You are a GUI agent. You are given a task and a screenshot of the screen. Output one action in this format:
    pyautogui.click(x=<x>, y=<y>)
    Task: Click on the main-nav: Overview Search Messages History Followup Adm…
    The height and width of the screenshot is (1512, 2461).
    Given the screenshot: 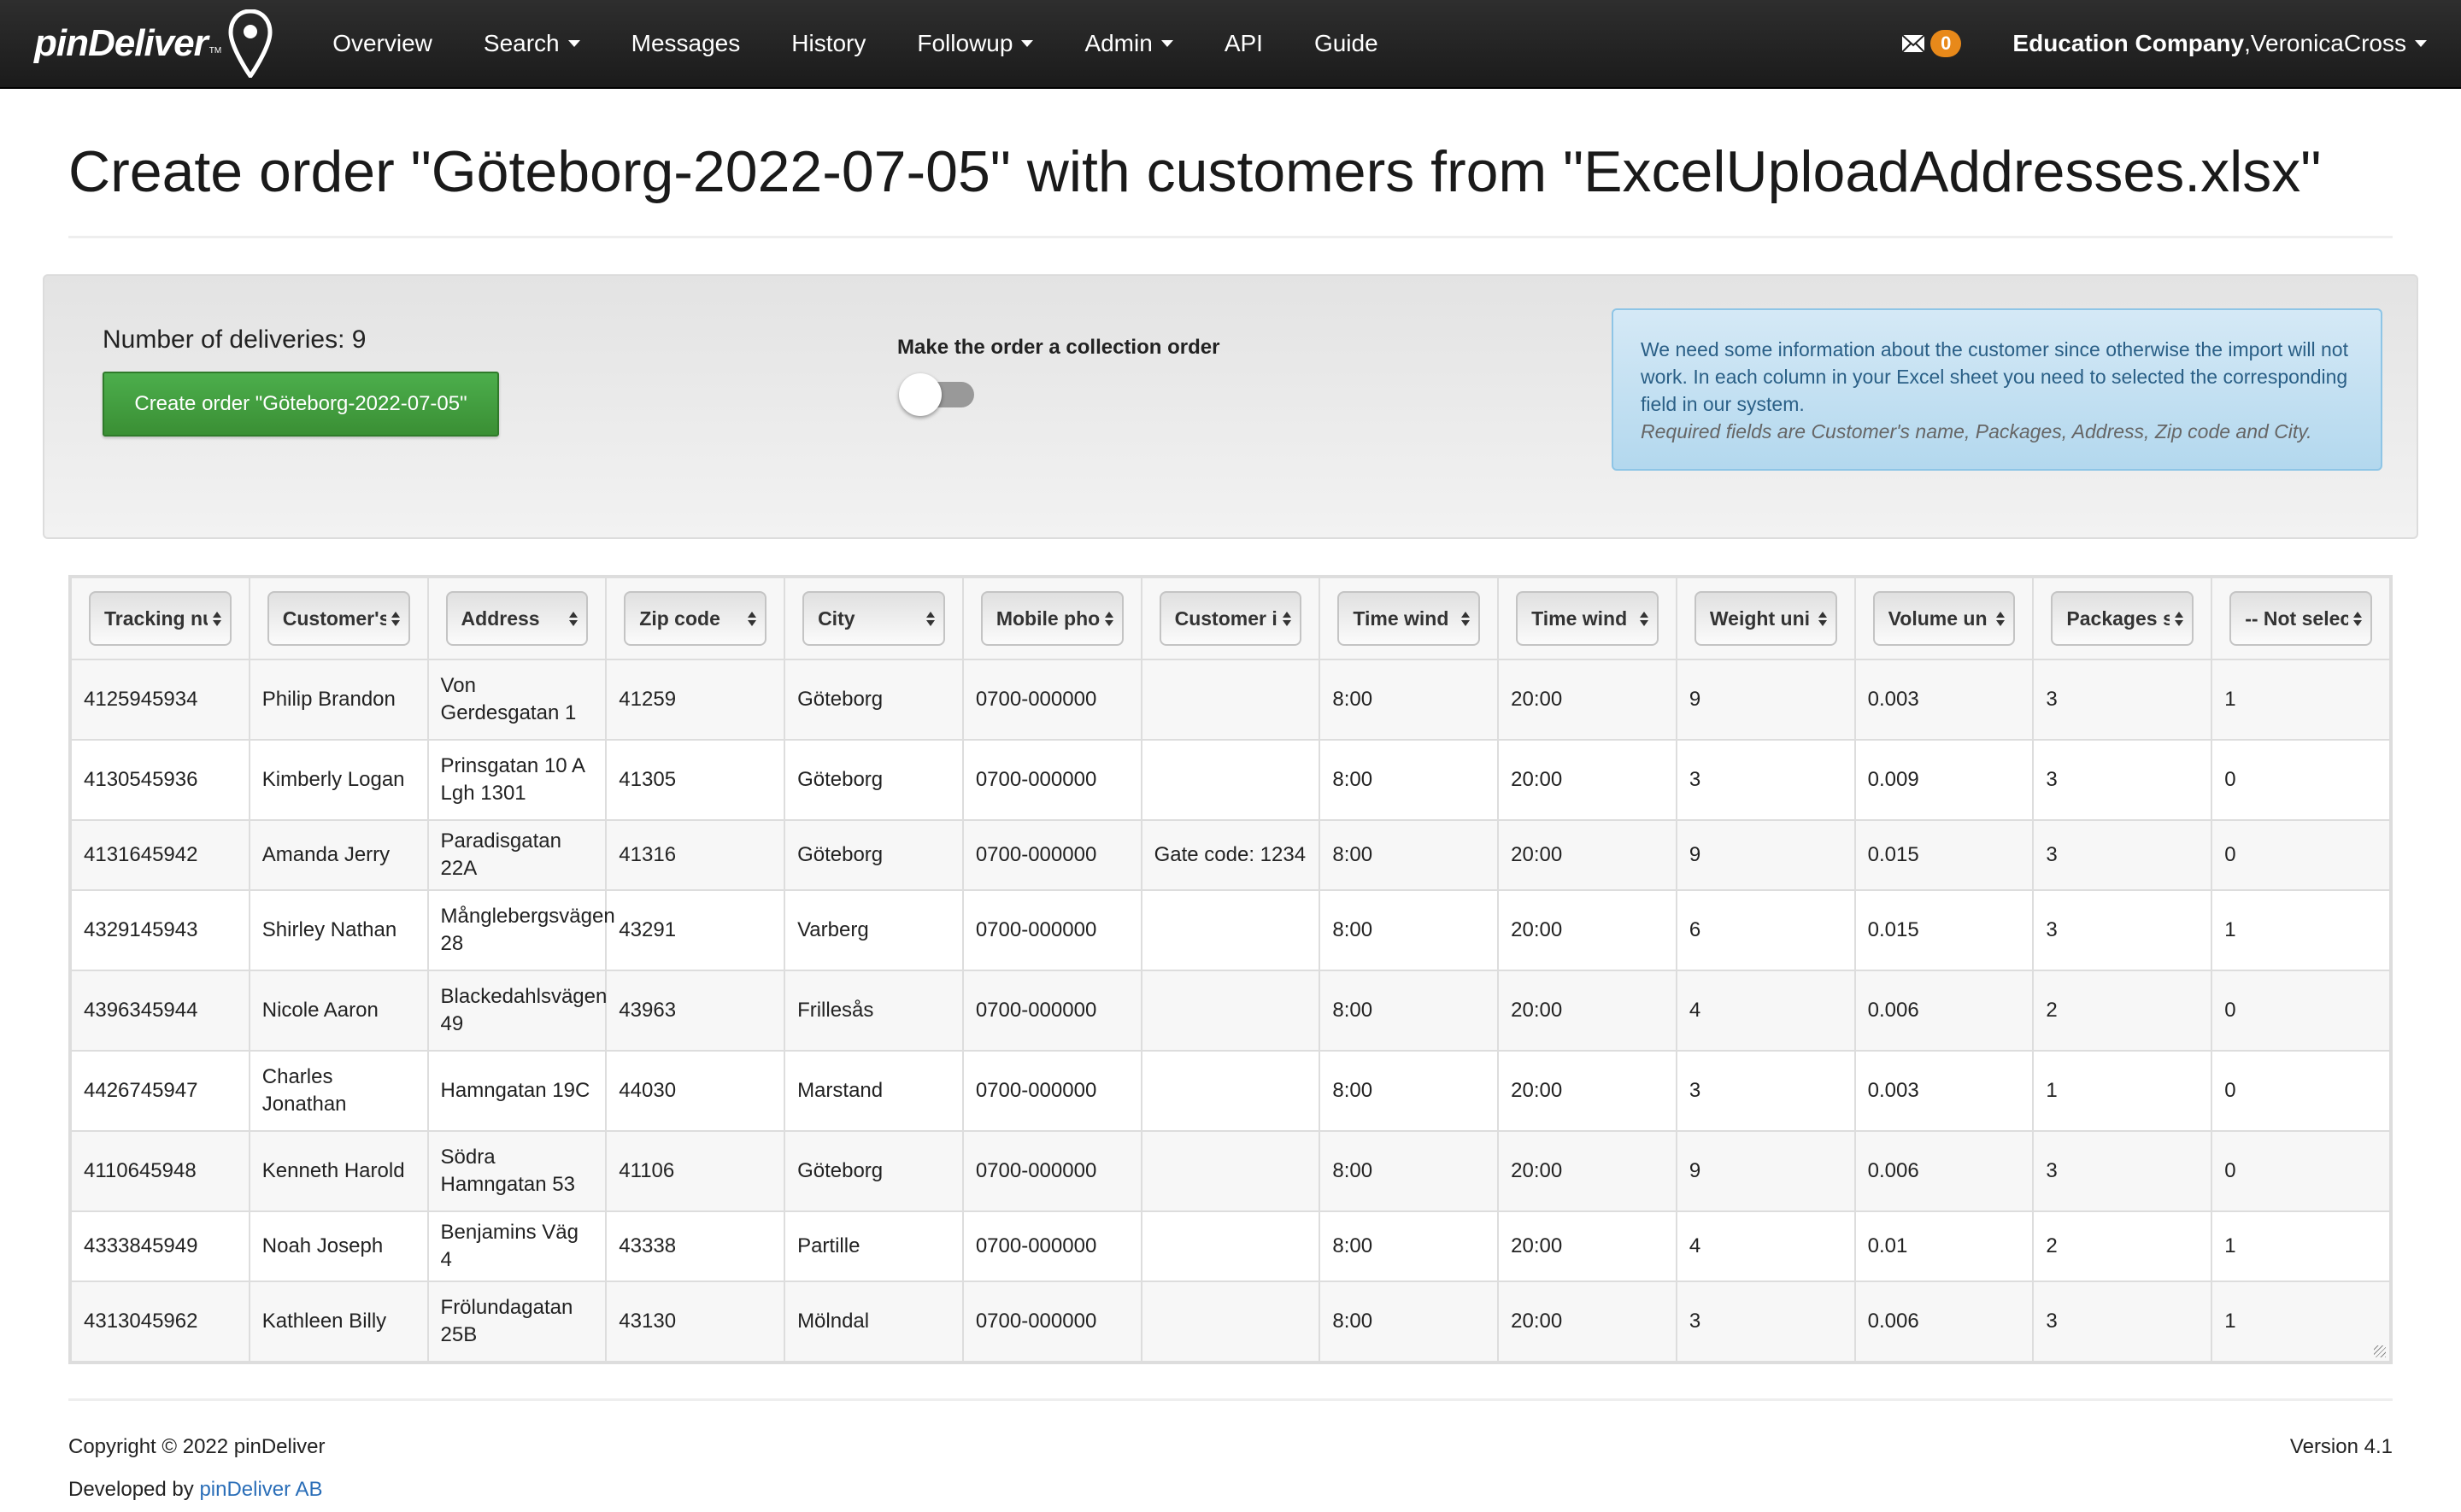 What is the action you would take?
    pyautogui.click(x=855, y=43)
    